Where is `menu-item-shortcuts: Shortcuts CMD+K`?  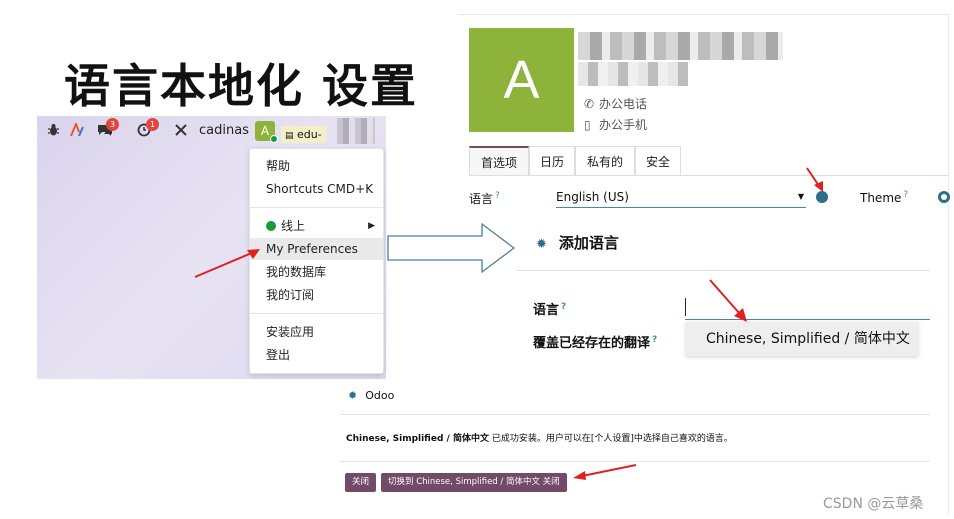
menu-item-shortcuts: Shortcuts CMD+K is located at coordinates (316, 189).